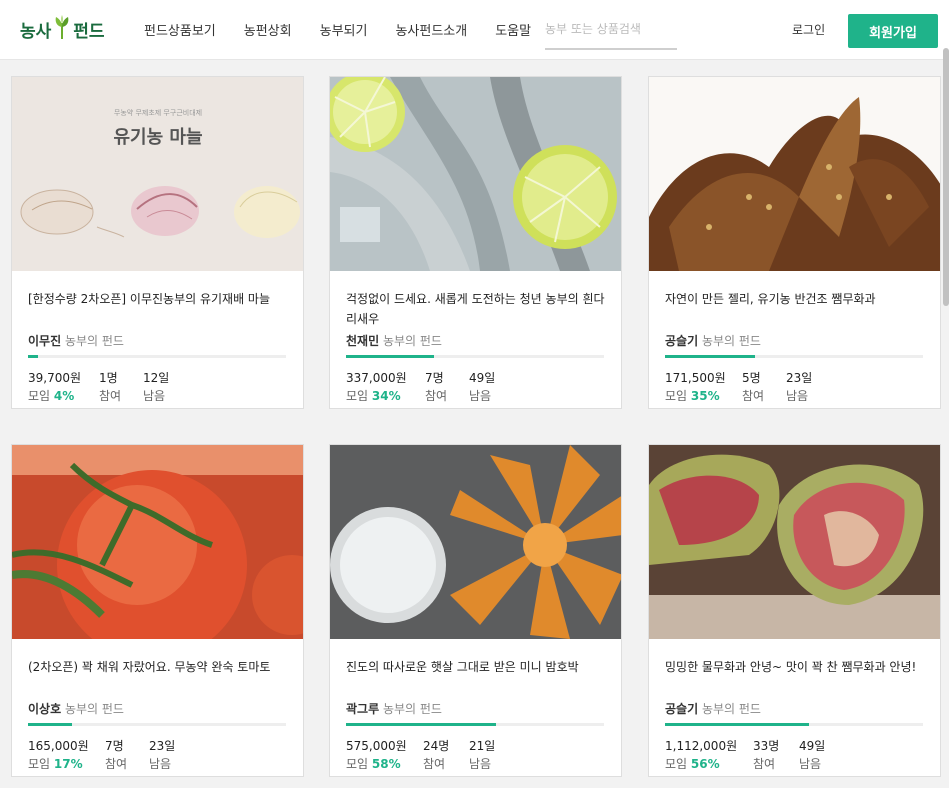 The image size is (949, 788). I want to click on participants-count: 1명, so click(108, 378).